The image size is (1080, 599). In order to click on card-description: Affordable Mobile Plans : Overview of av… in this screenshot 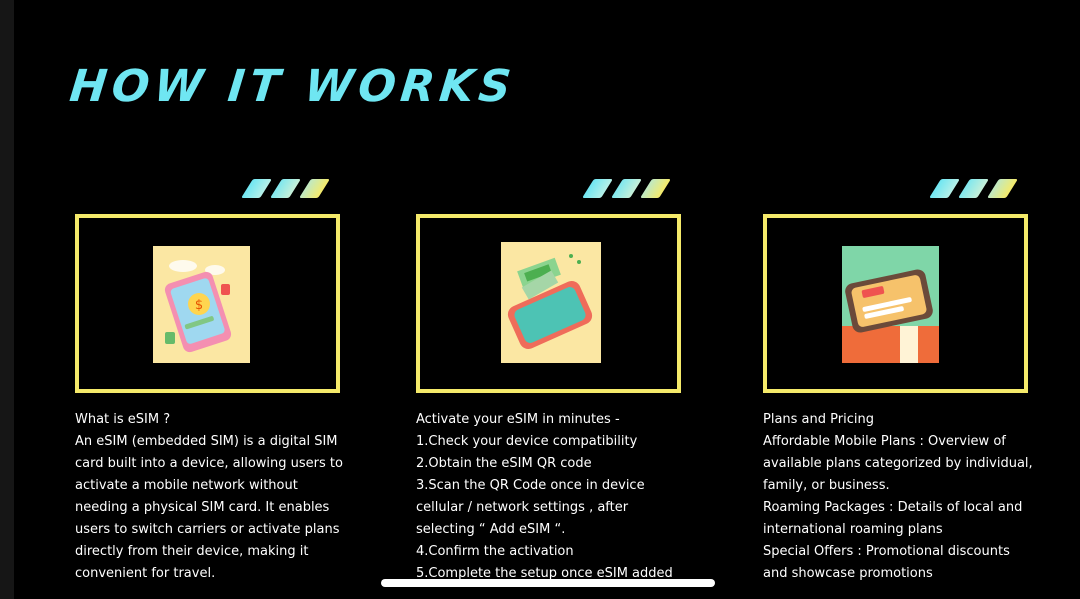, I will do `click(898, 507)`.